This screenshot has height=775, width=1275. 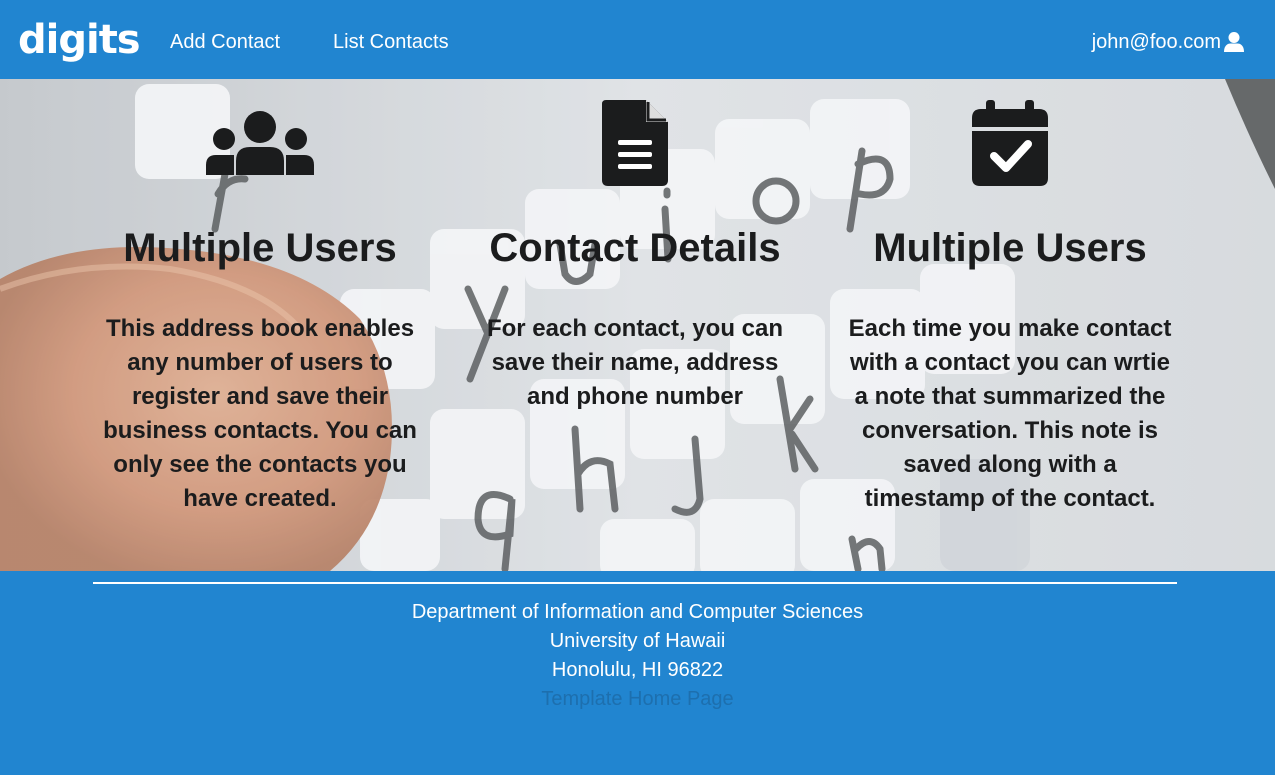 What do you see at coordinates (1156, 42) in the screenshot?
I see `user-email: john@foo.com` at bounding box center [1156, 42].